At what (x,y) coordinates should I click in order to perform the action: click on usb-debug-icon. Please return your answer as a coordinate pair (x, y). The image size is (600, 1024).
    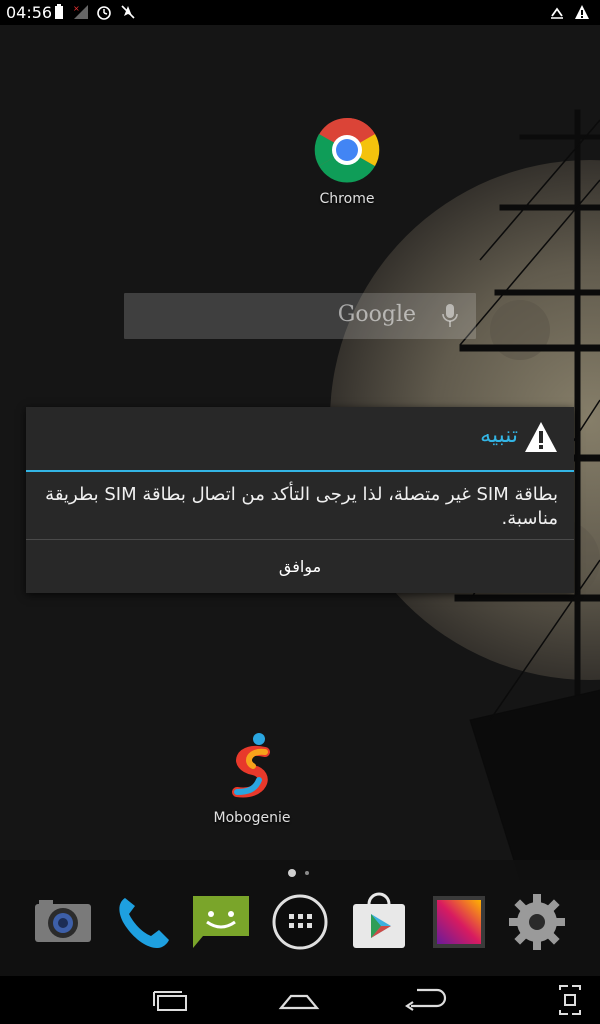
    Looking at the image, I should click on (557, 13).